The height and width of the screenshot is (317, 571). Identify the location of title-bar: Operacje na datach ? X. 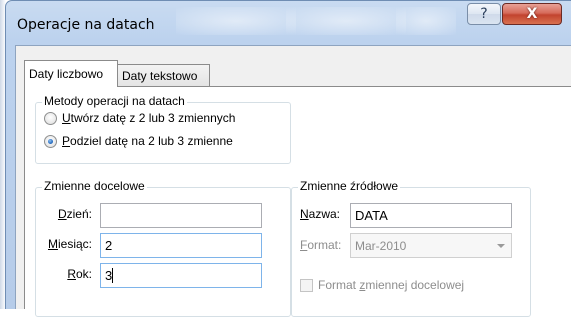
(288, 23).